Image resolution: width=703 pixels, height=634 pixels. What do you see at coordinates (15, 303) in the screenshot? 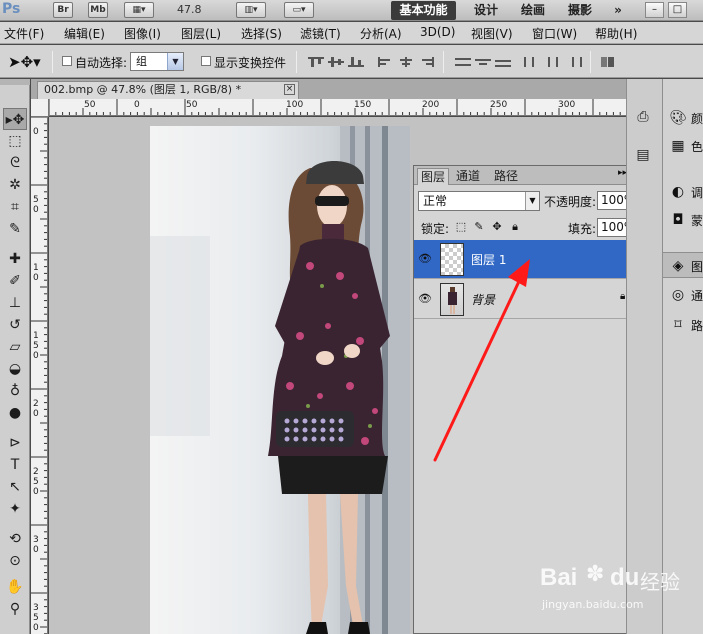
I see `clone-stamp-icon: ⊥` at bounding box center [15, 303].